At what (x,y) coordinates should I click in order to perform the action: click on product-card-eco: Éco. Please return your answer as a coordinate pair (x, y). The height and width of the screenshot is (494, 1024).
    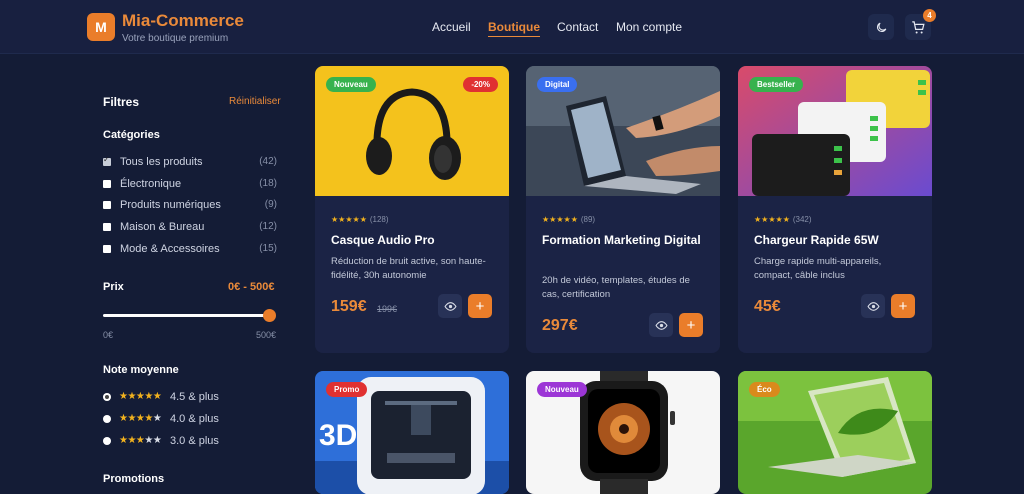
    Looking at the image, I should click on (835, 432).